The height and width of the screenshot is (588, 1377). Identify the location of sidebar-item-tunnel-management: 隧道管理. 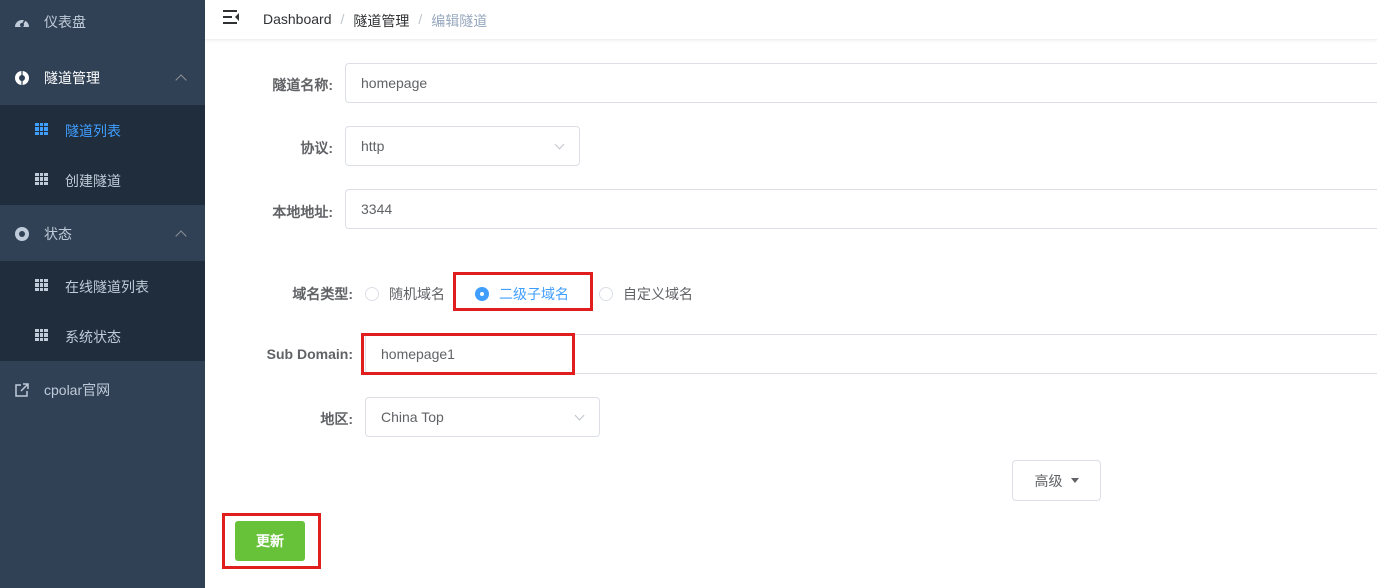
(102, 78).